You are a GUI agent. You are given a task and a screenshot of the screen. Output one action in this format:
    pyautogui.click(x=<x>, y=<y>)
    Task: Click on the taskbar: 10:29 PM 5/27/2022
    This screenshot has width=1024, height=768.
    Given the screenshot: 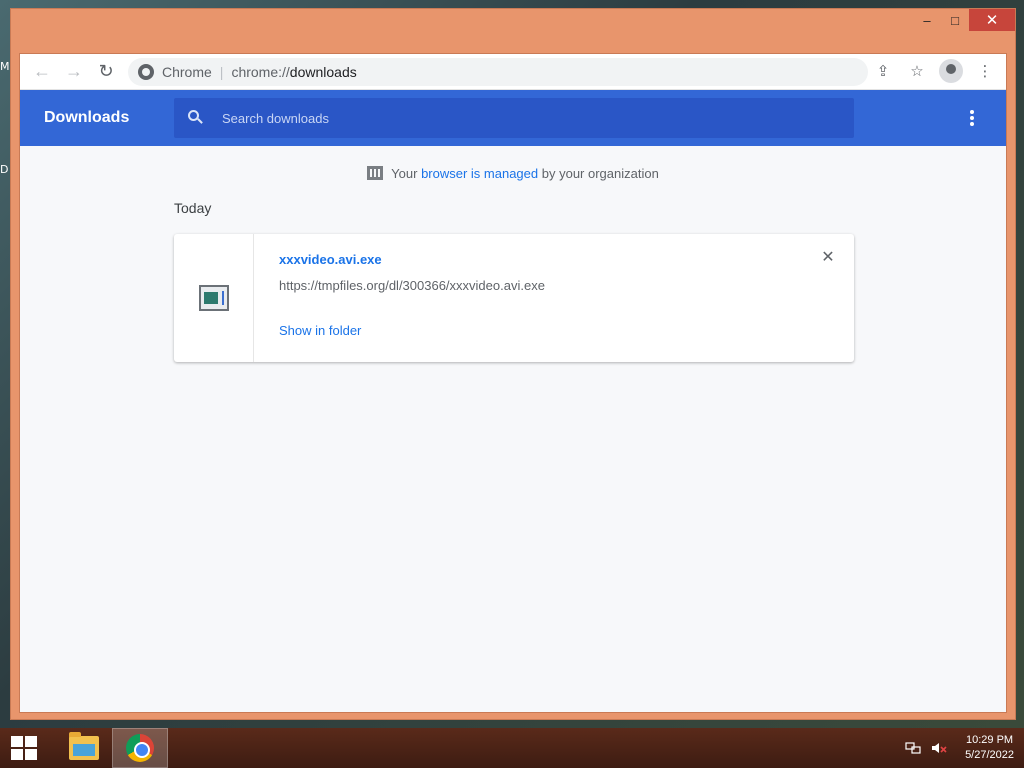 What is the action you would take?
    pyautogui.click(x=512, y=748)
    